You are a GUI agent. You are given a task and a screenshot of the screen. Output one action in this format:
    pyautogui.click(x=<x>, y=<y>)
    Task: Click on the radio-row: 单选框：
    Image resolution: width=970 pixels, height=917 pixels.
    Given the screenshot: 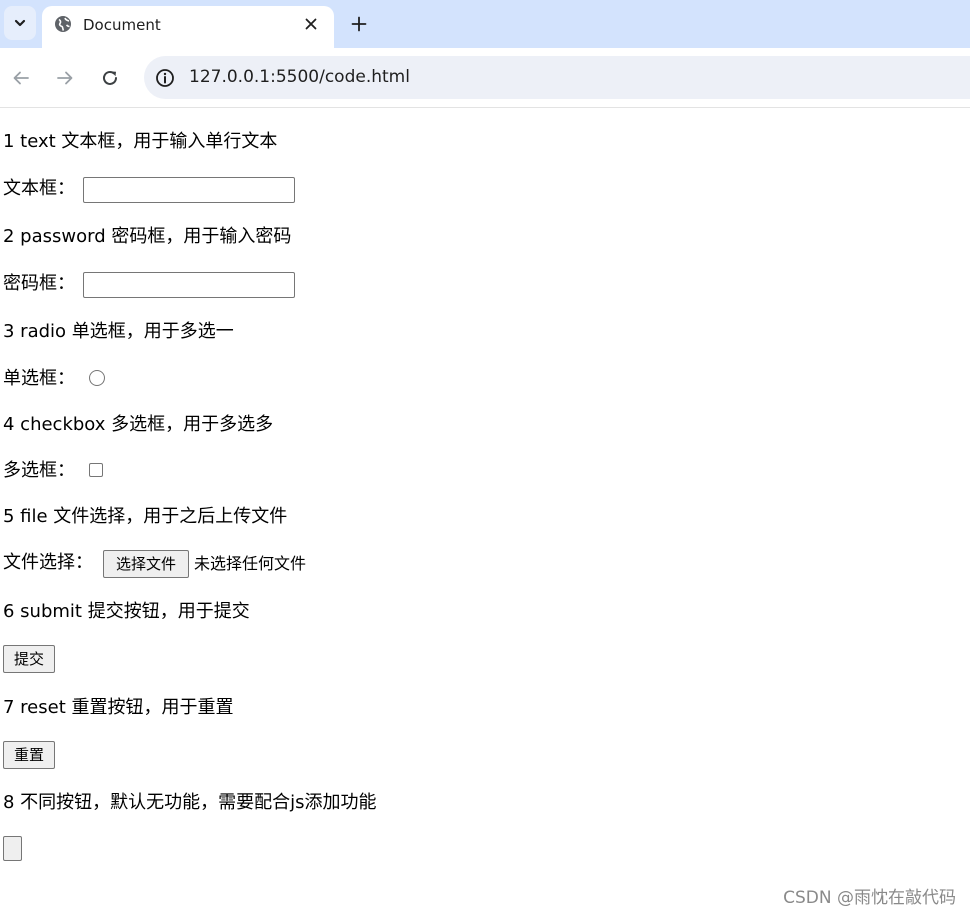 What is the action you would take?
    pyautogui.click(x=39, y=379)
    